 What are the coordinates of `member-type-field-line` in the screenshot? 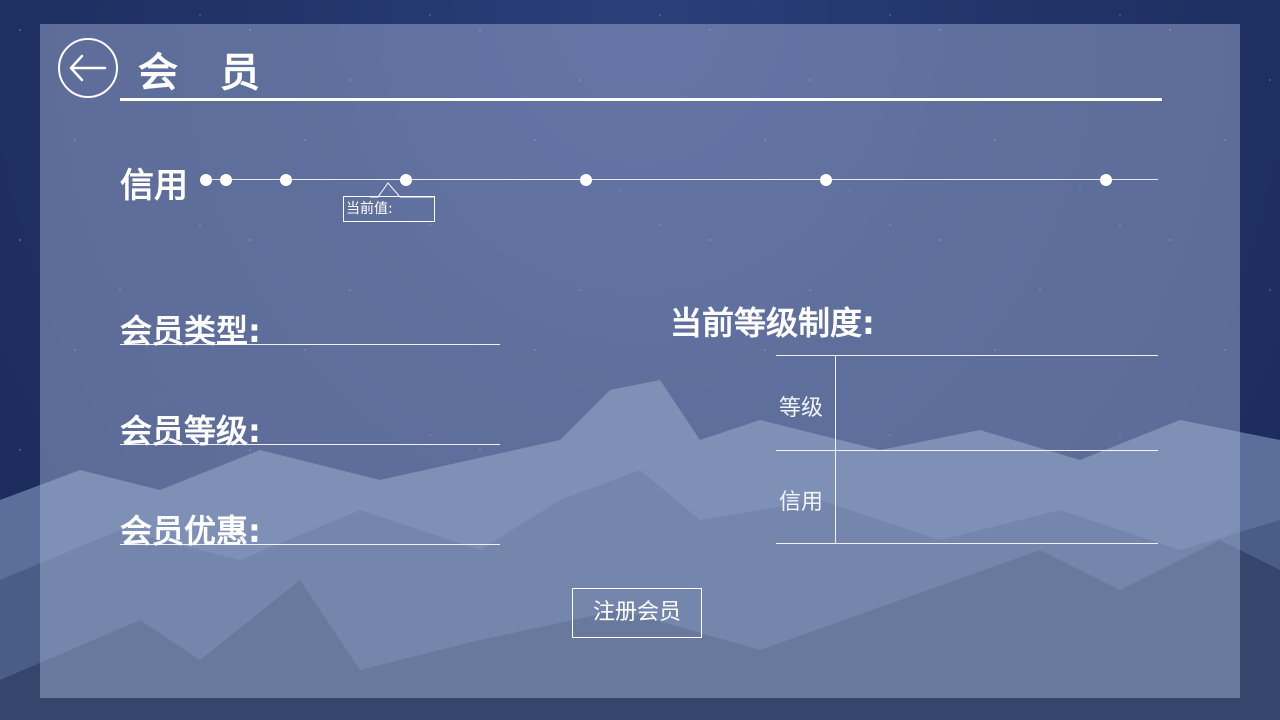 It's located at (310, 344).